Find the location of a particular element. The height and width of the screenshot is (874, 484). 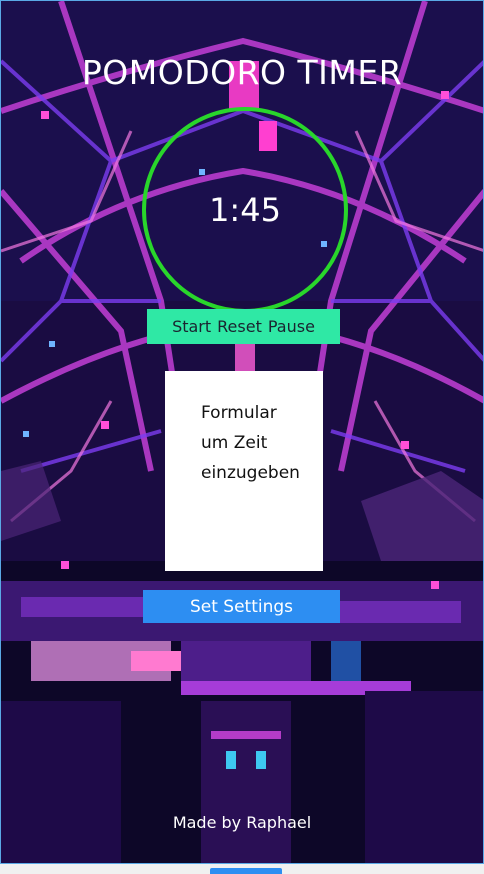

form-placeholder-line1: Formular is located at coordinates (239, 413).